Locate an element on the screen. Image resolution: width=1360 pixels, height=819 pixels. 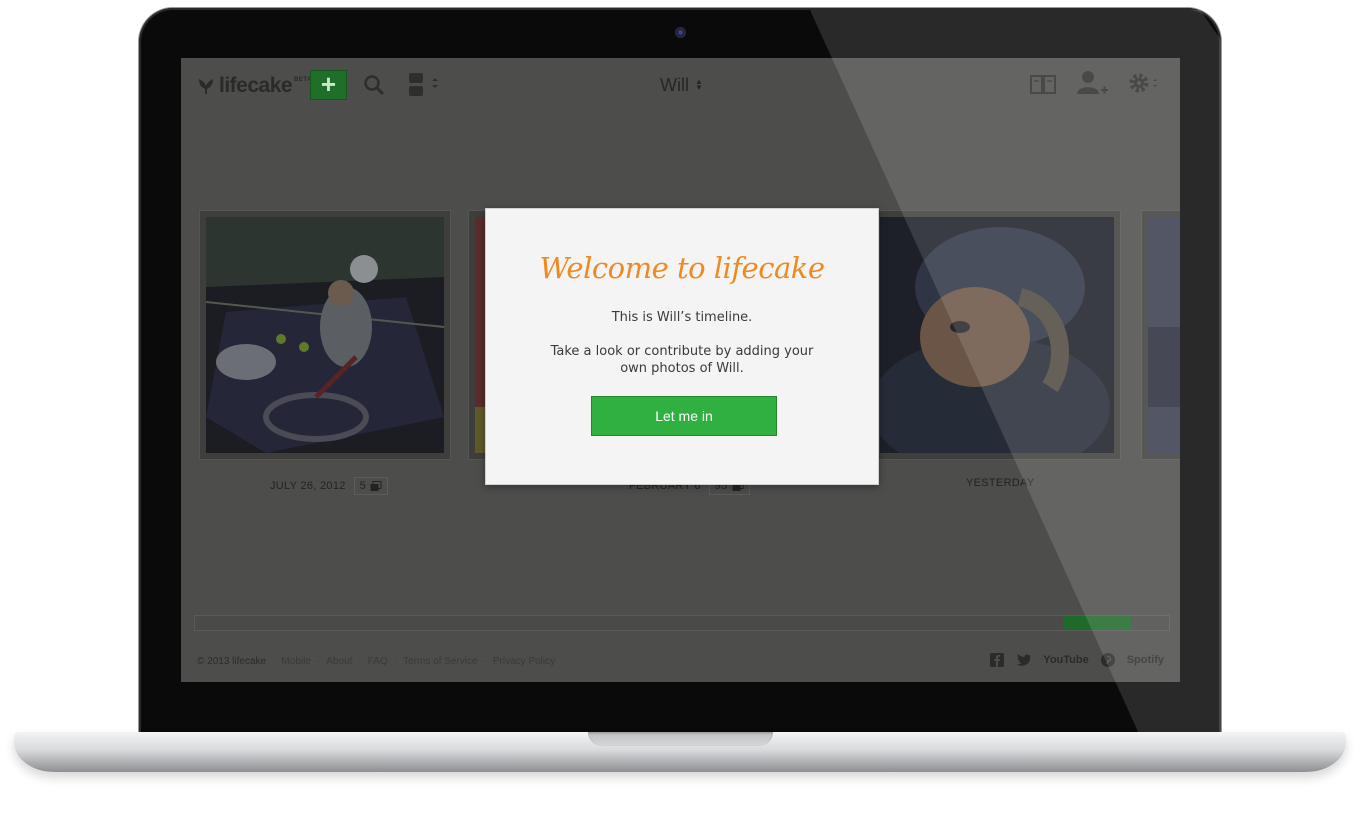
welcome-line-1: This is Will’s timeline. is located at coordinates (682, 317).